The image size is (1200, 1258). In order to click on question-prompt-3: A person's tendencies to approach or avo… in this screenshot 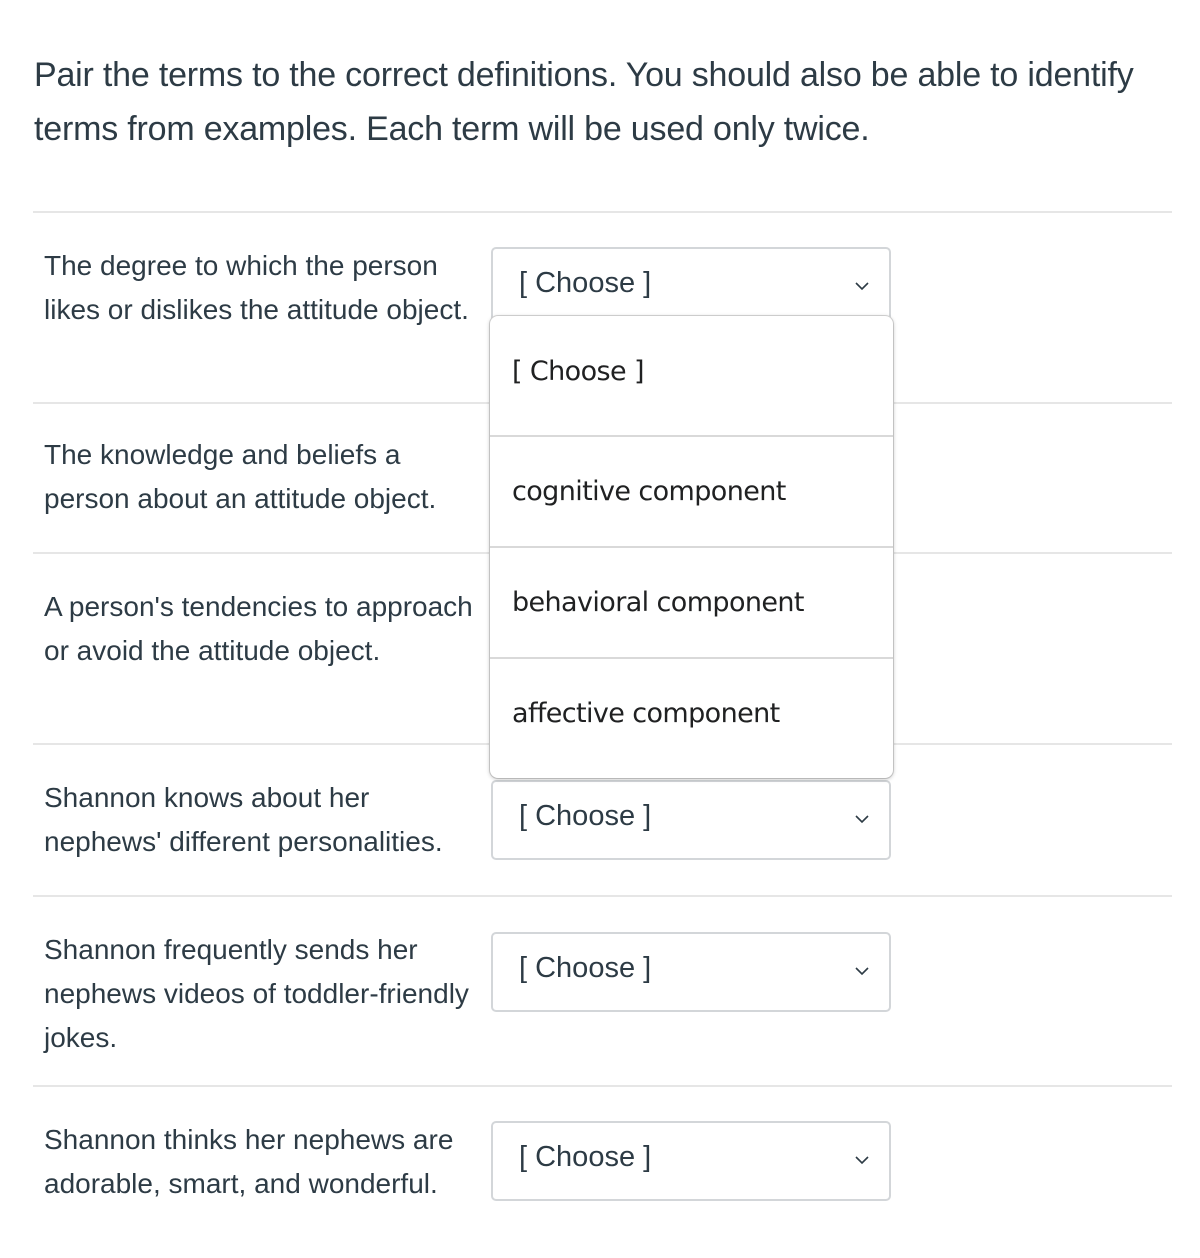, I will do `click(258, 628)`.